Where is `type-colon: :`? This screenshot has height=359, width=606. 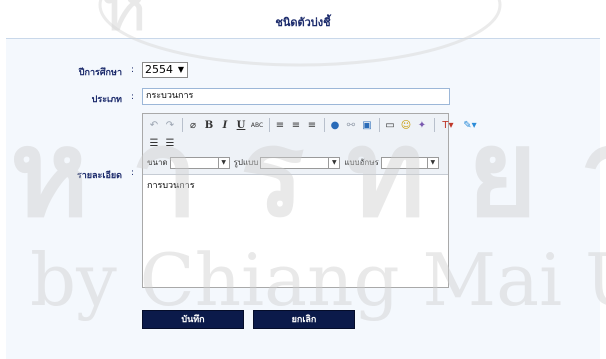
type-colon: : is located at coordinates (133, 97).